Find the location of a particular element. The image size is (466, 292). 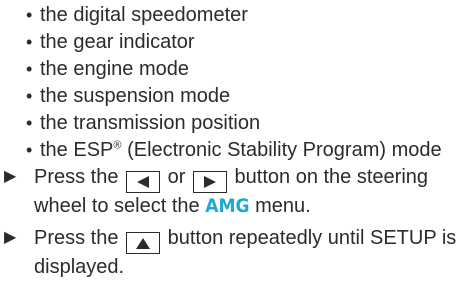

steering-right-button-icon is located at coordinates (209, 182).